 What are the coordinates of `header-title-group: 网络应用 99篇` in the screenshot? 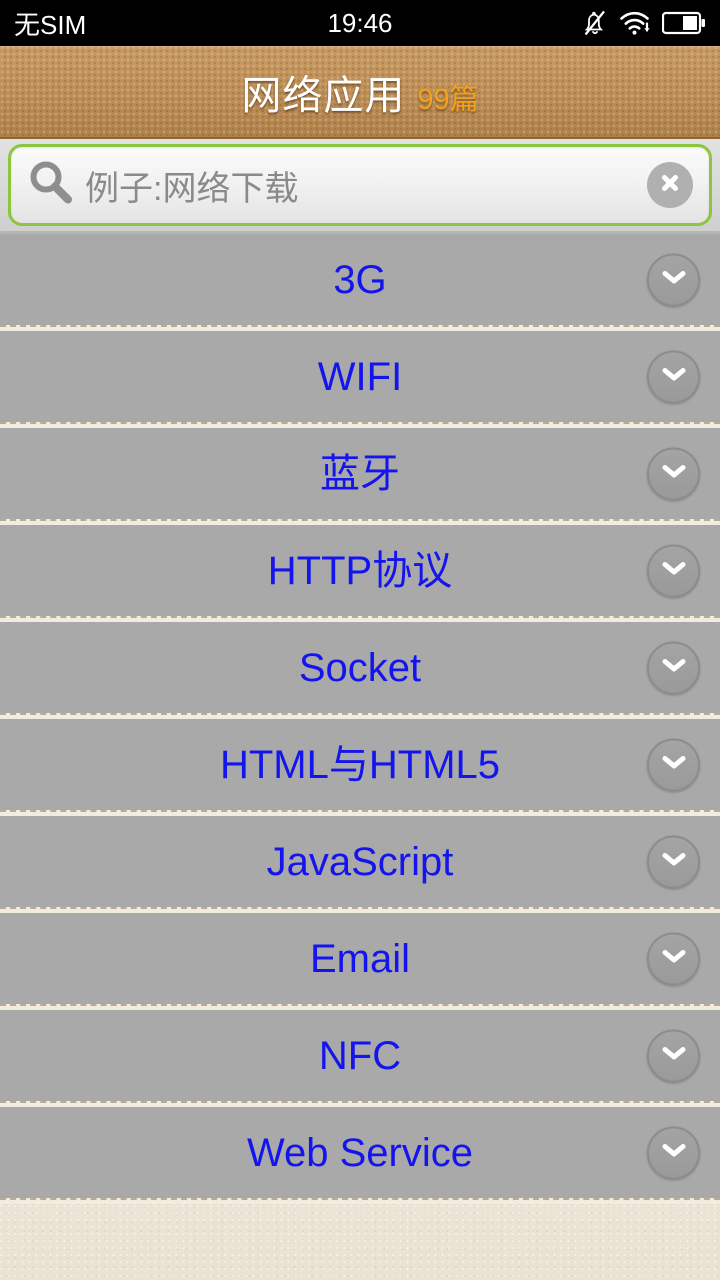 It's located at (359, 92).